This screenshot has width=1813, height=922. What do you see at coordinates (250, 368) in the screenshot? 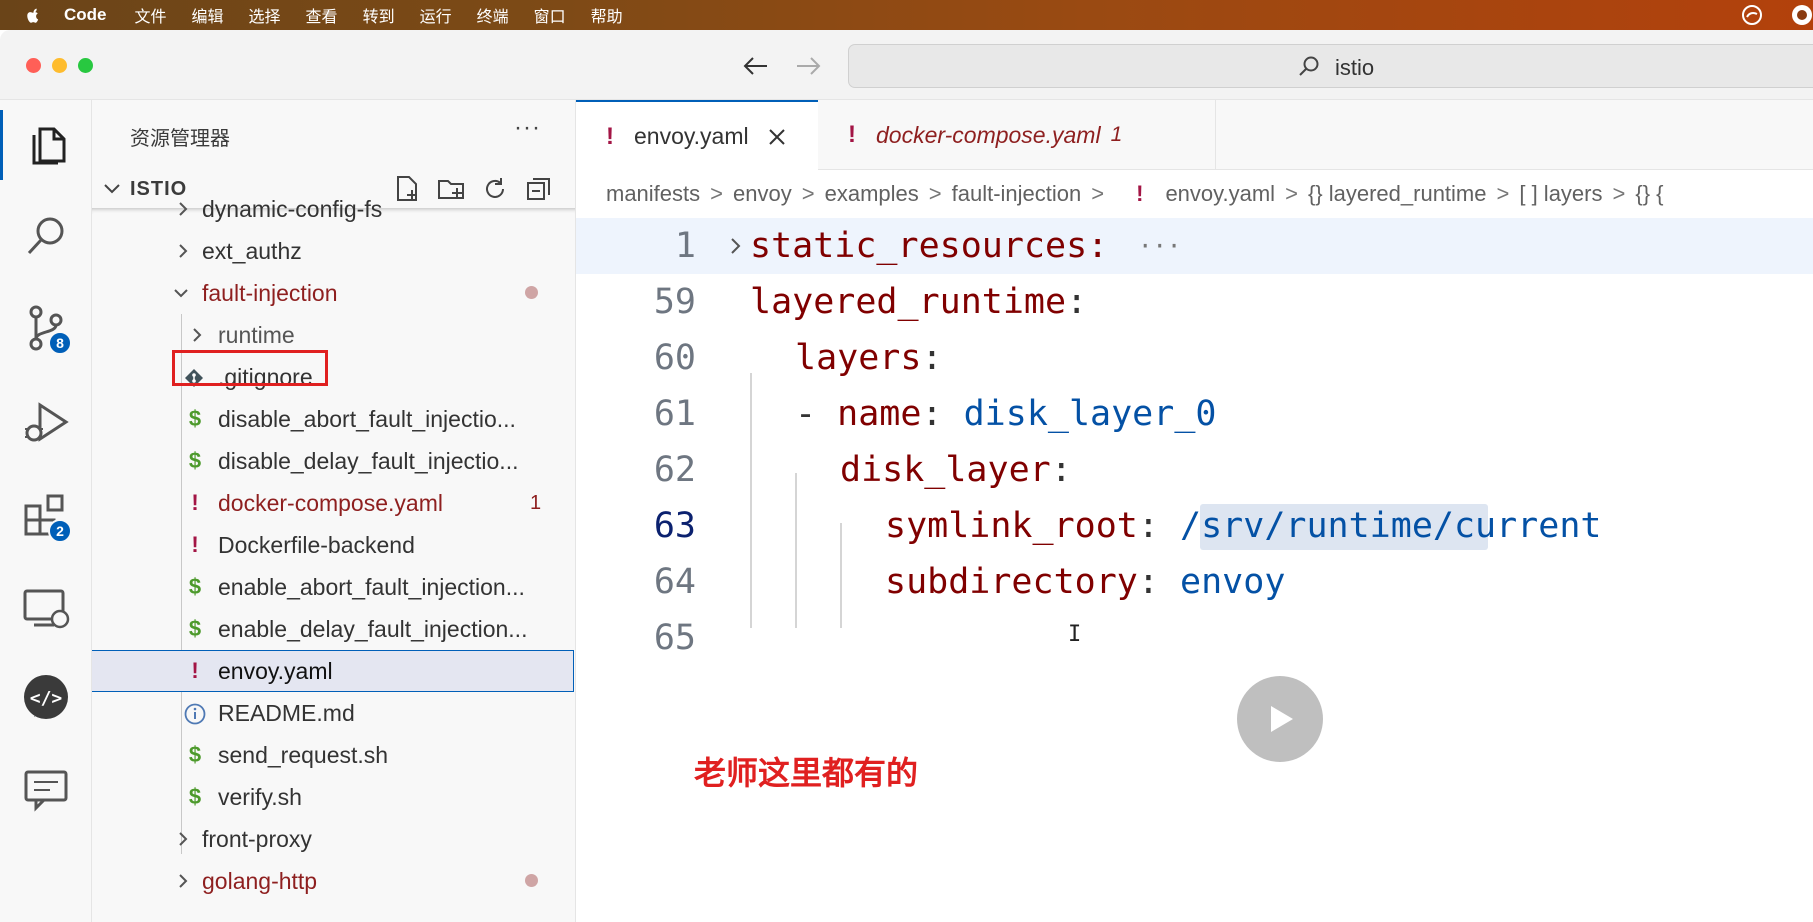
I see `annotation-highlight-box` at bounding box center [250, 368].